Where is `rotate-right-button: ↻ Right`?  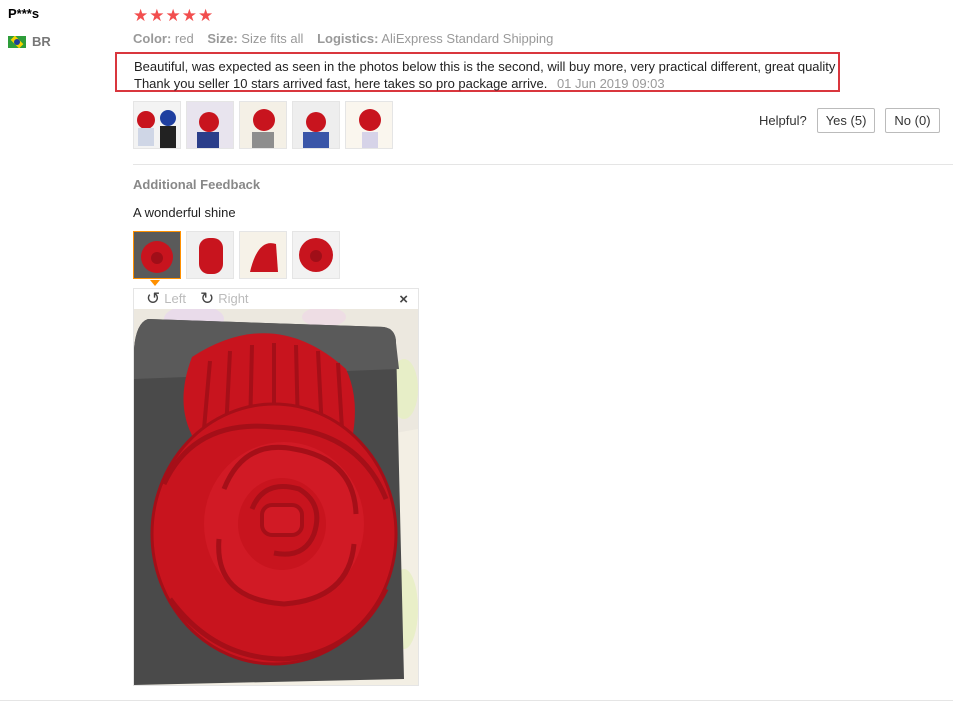 rotate-right-button: ↻ Right is located at coordinates (224, 298).